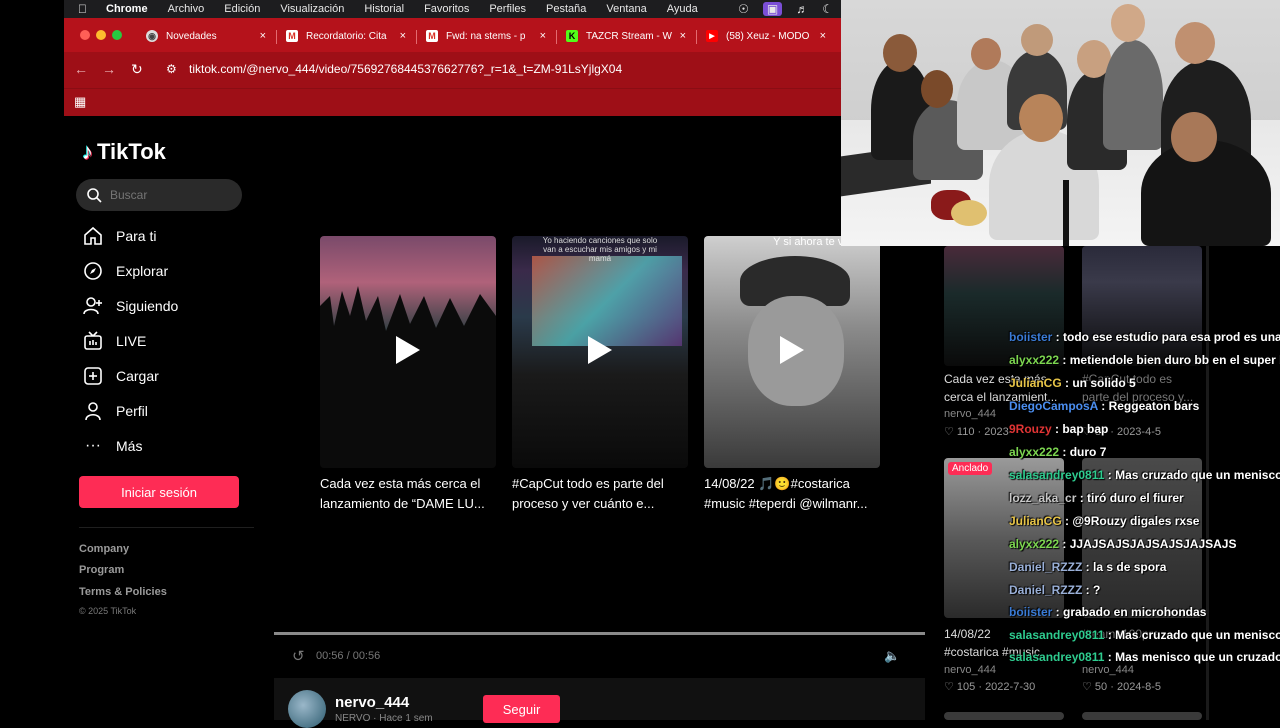  Describe the element at coordinates (1096, 498) in the screenshot. I see `chat-message: lozz_aka_cr : tiró duro el fiurer` at that location.